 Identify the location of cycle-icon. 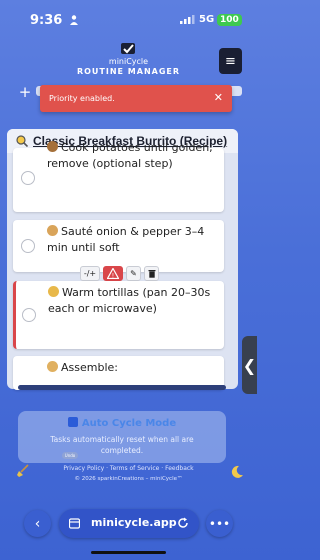
(72, 422).